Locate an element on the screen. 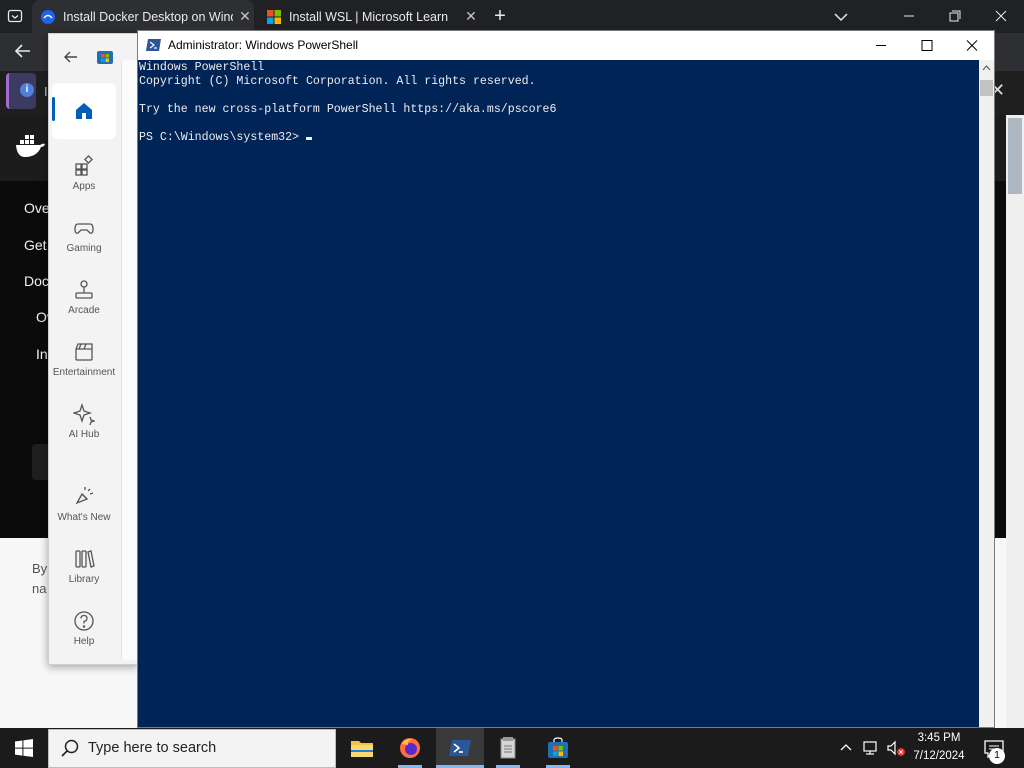  gamepad-icon is located at coordinates (84, 228).